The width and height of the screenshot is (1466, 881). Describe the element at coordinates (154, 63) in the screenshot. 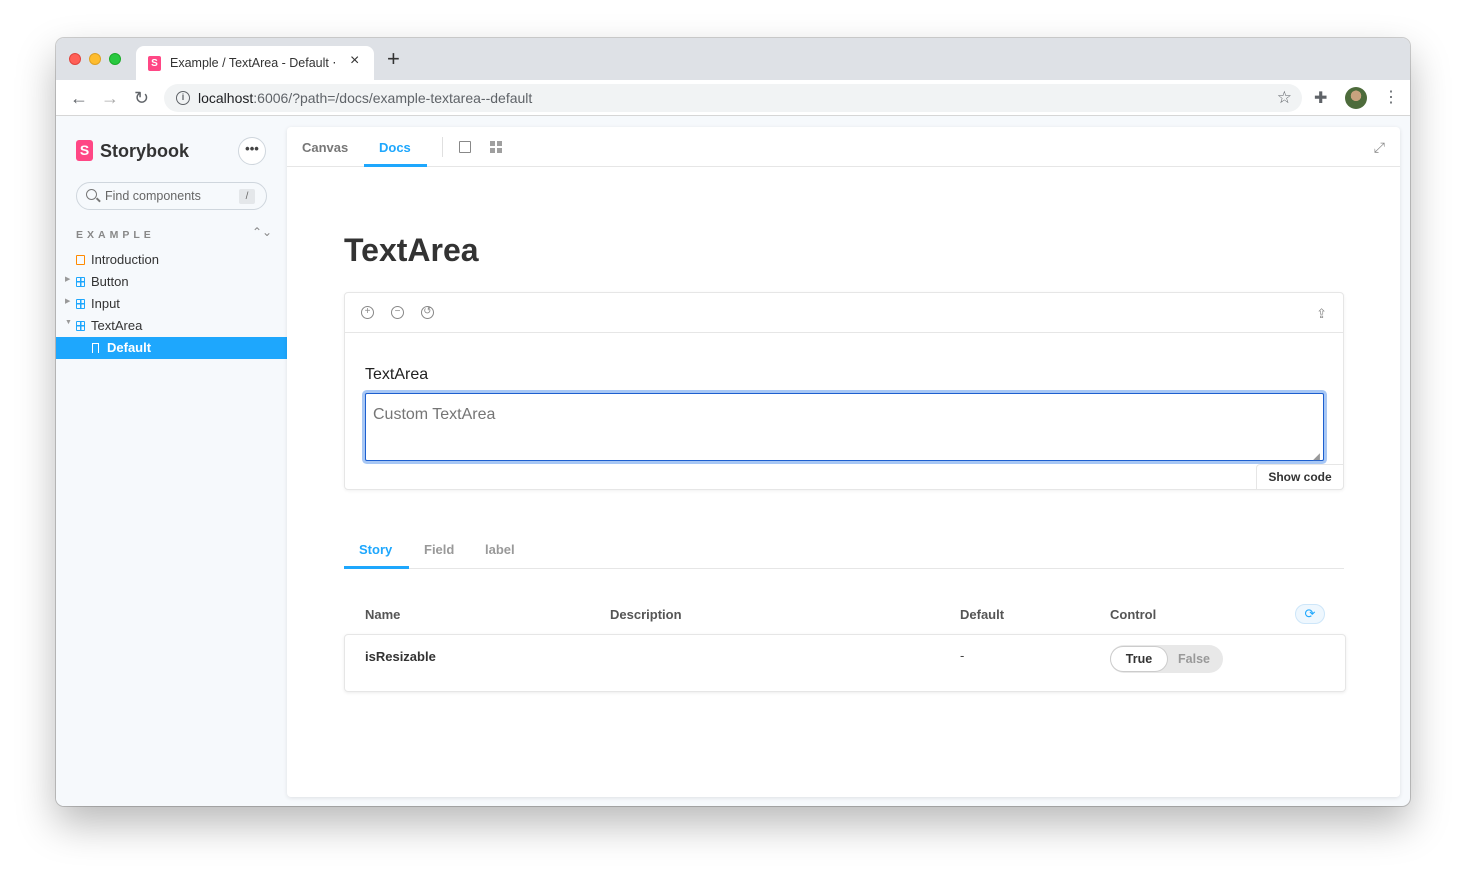

I see `storybook-favicon-icon: S` at that location.